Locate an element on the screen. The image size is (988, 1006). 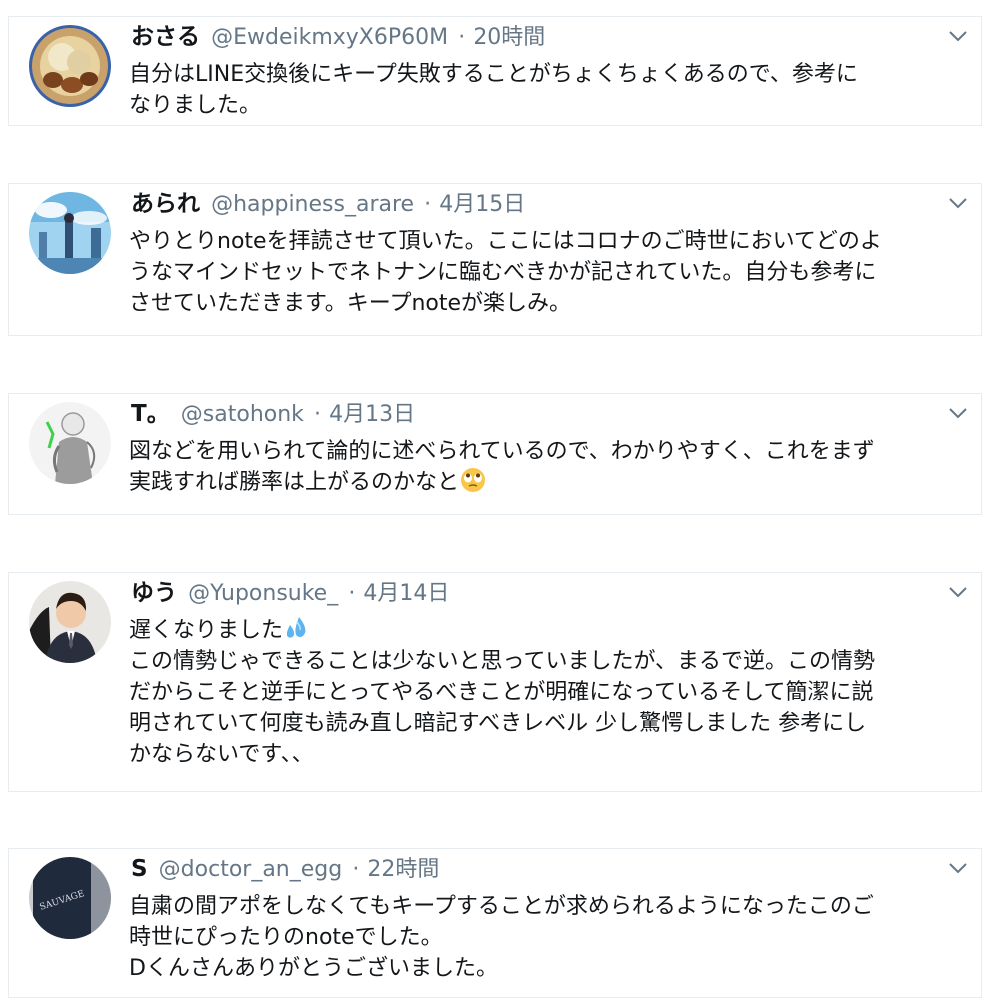
timestamp: 4月13日 is located at coordinates (372, 414).